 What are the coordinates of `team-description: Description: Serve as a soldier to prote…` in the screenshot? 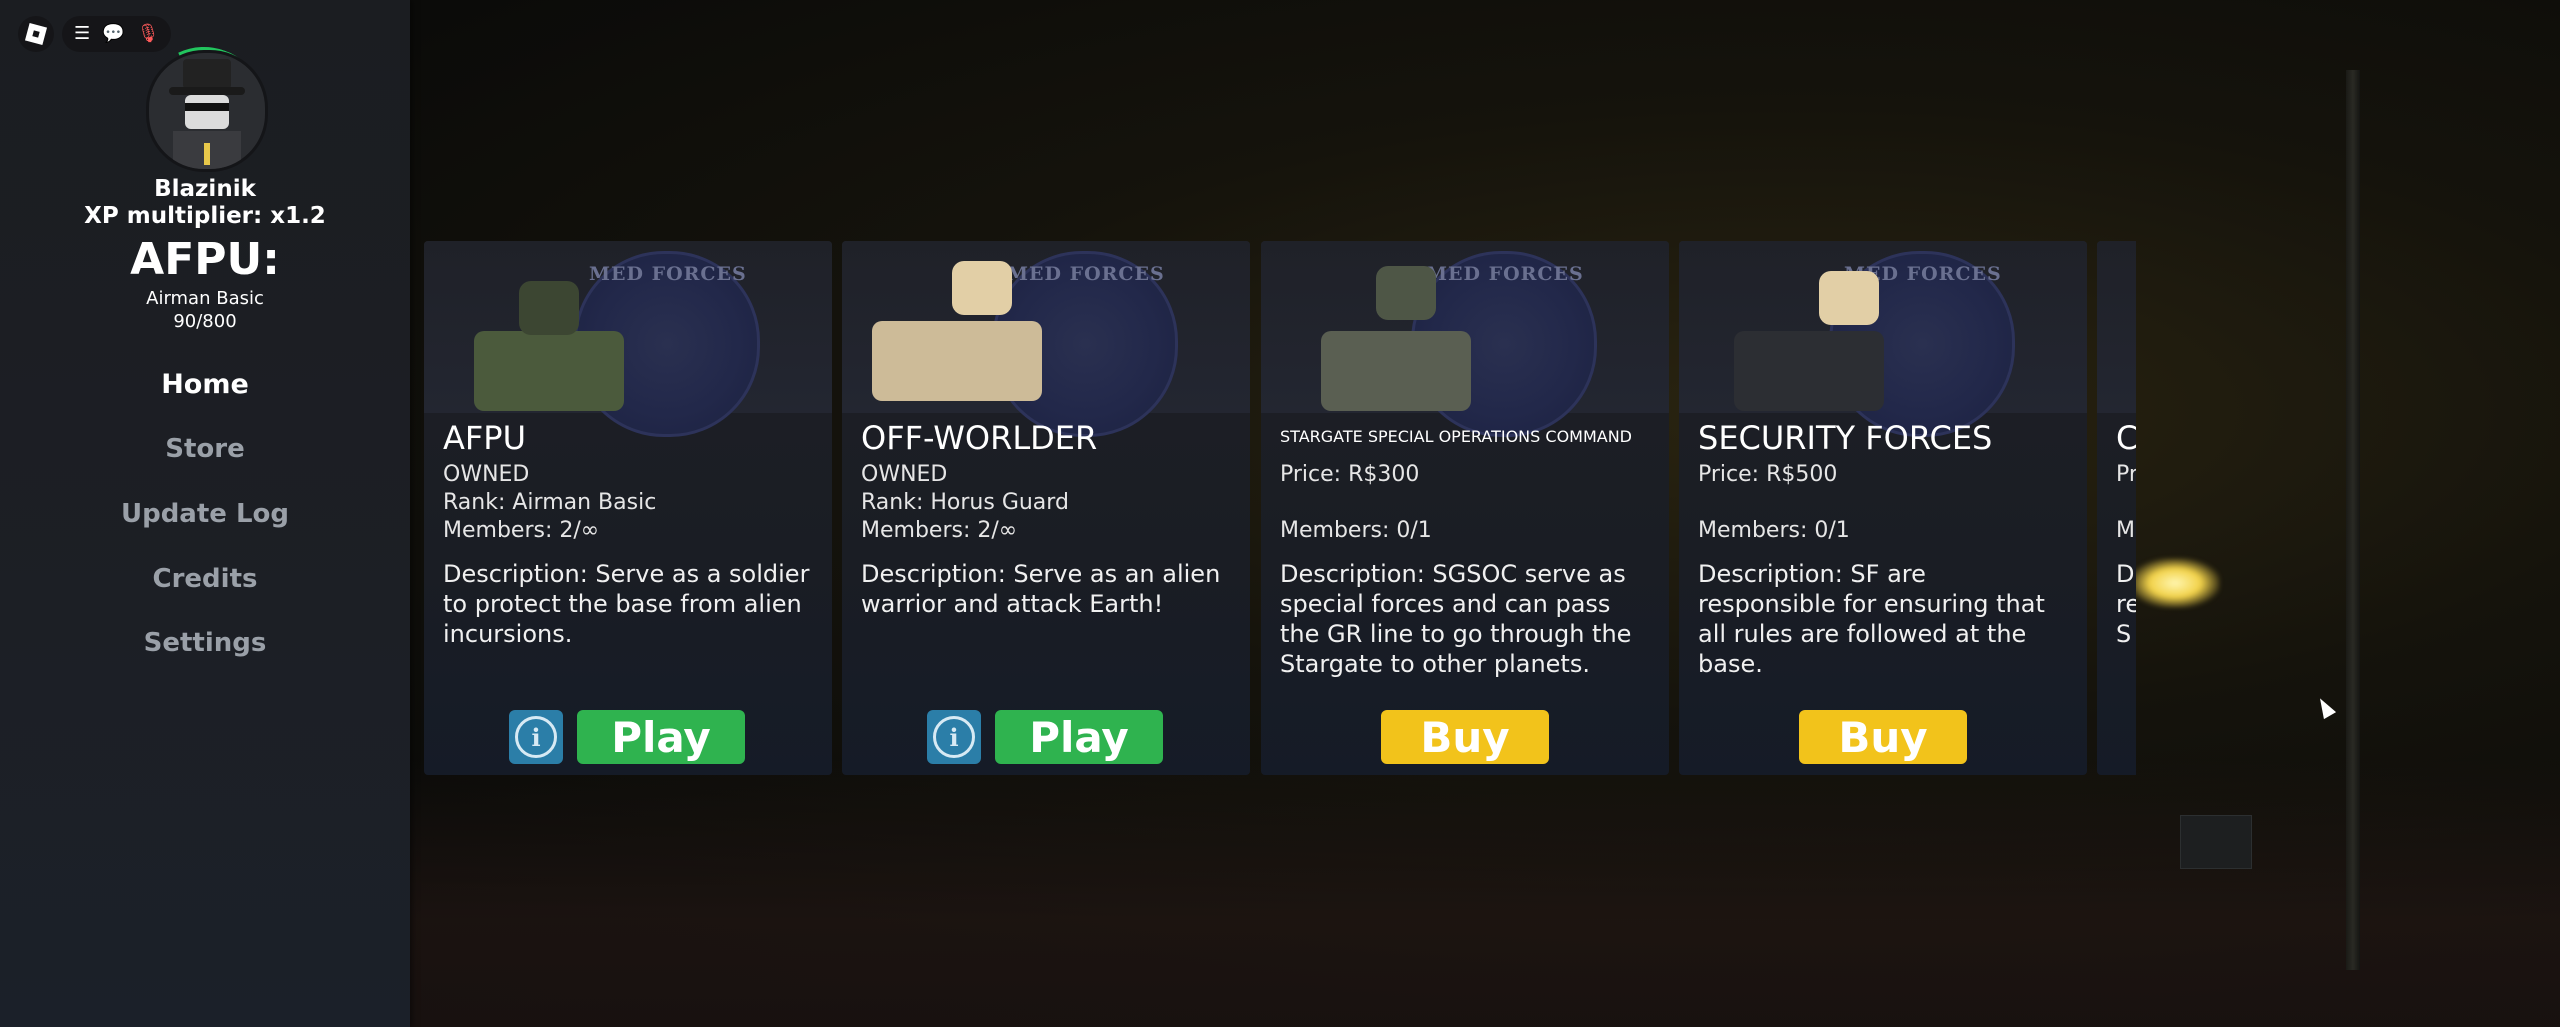 It's located at (626, 604).